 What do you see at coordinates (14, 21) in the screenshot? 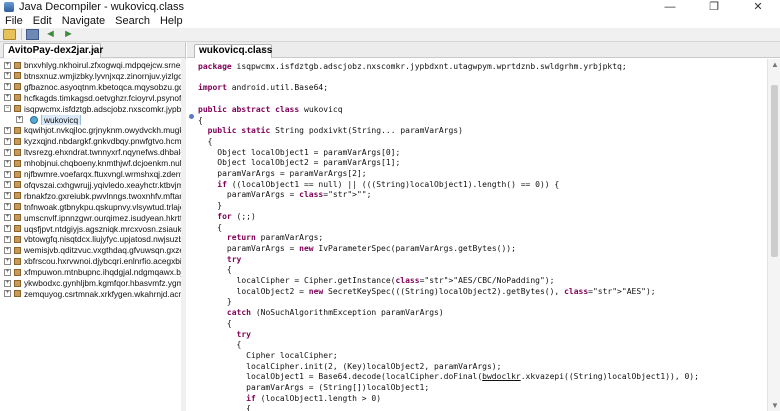
I see `menu-file: File` at bounding box center [14, 21].